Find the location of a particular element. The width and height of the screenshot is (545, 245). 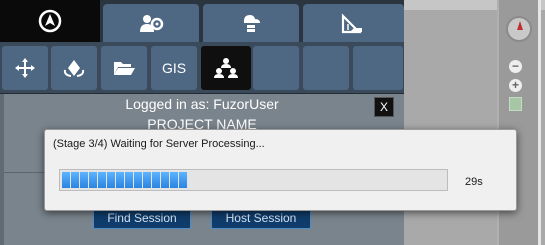

zoom-out-button: − is located at coordinates (515, 66).